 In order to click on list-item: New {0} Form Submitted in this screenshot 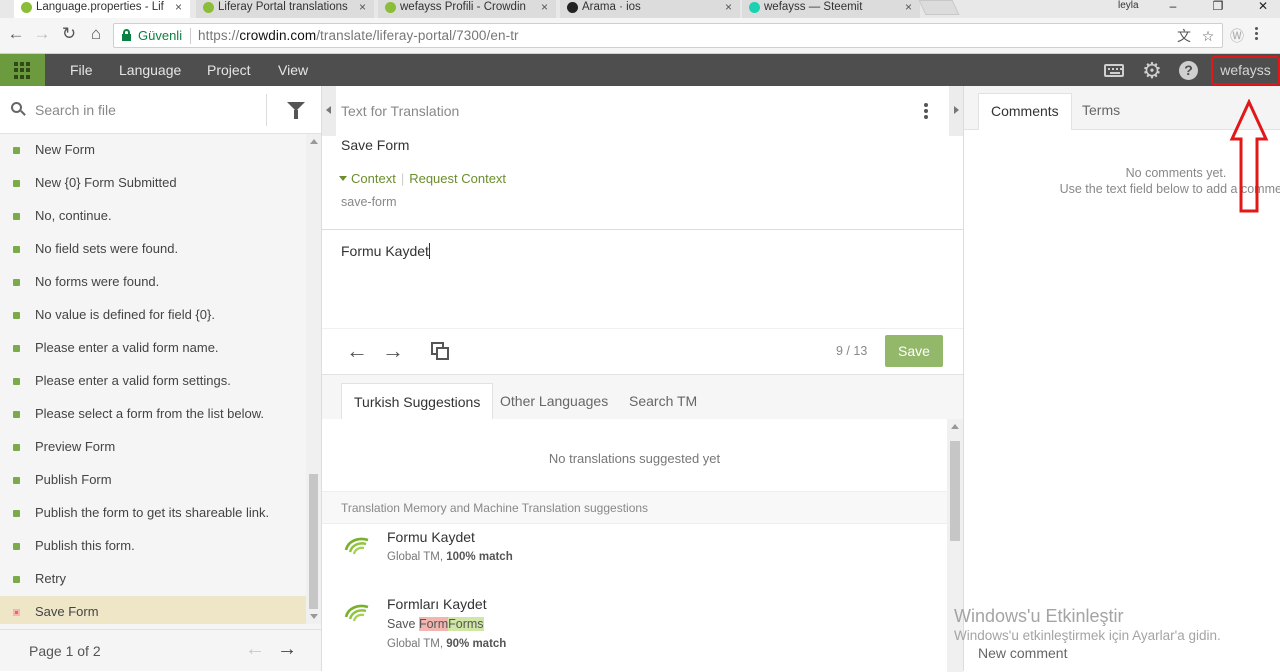, I will do `click(153, 183)`.